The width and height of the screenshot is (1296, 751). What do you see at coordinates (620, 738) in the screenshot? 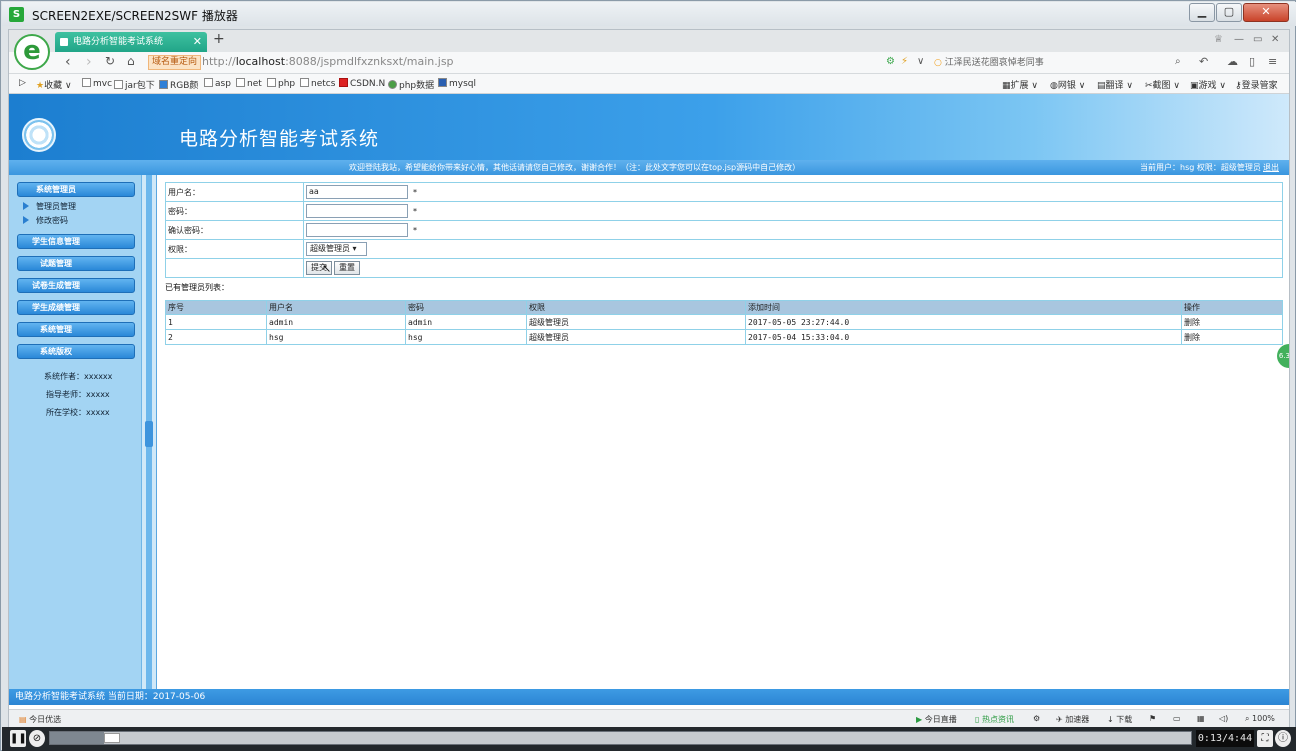
I see `progress-track` at bounding box center [620, 738].